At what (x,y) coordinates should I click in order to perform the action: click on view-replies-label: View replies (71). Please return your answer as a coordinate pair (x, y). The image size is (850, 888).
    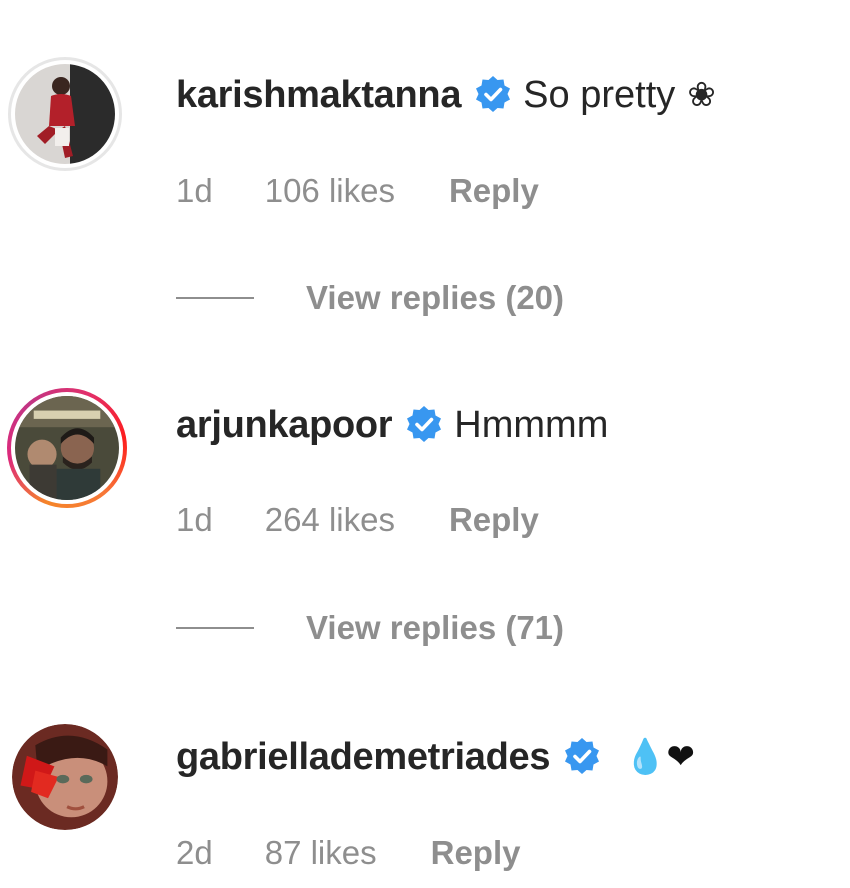
    Looking at the image, I should click on (435, 627).